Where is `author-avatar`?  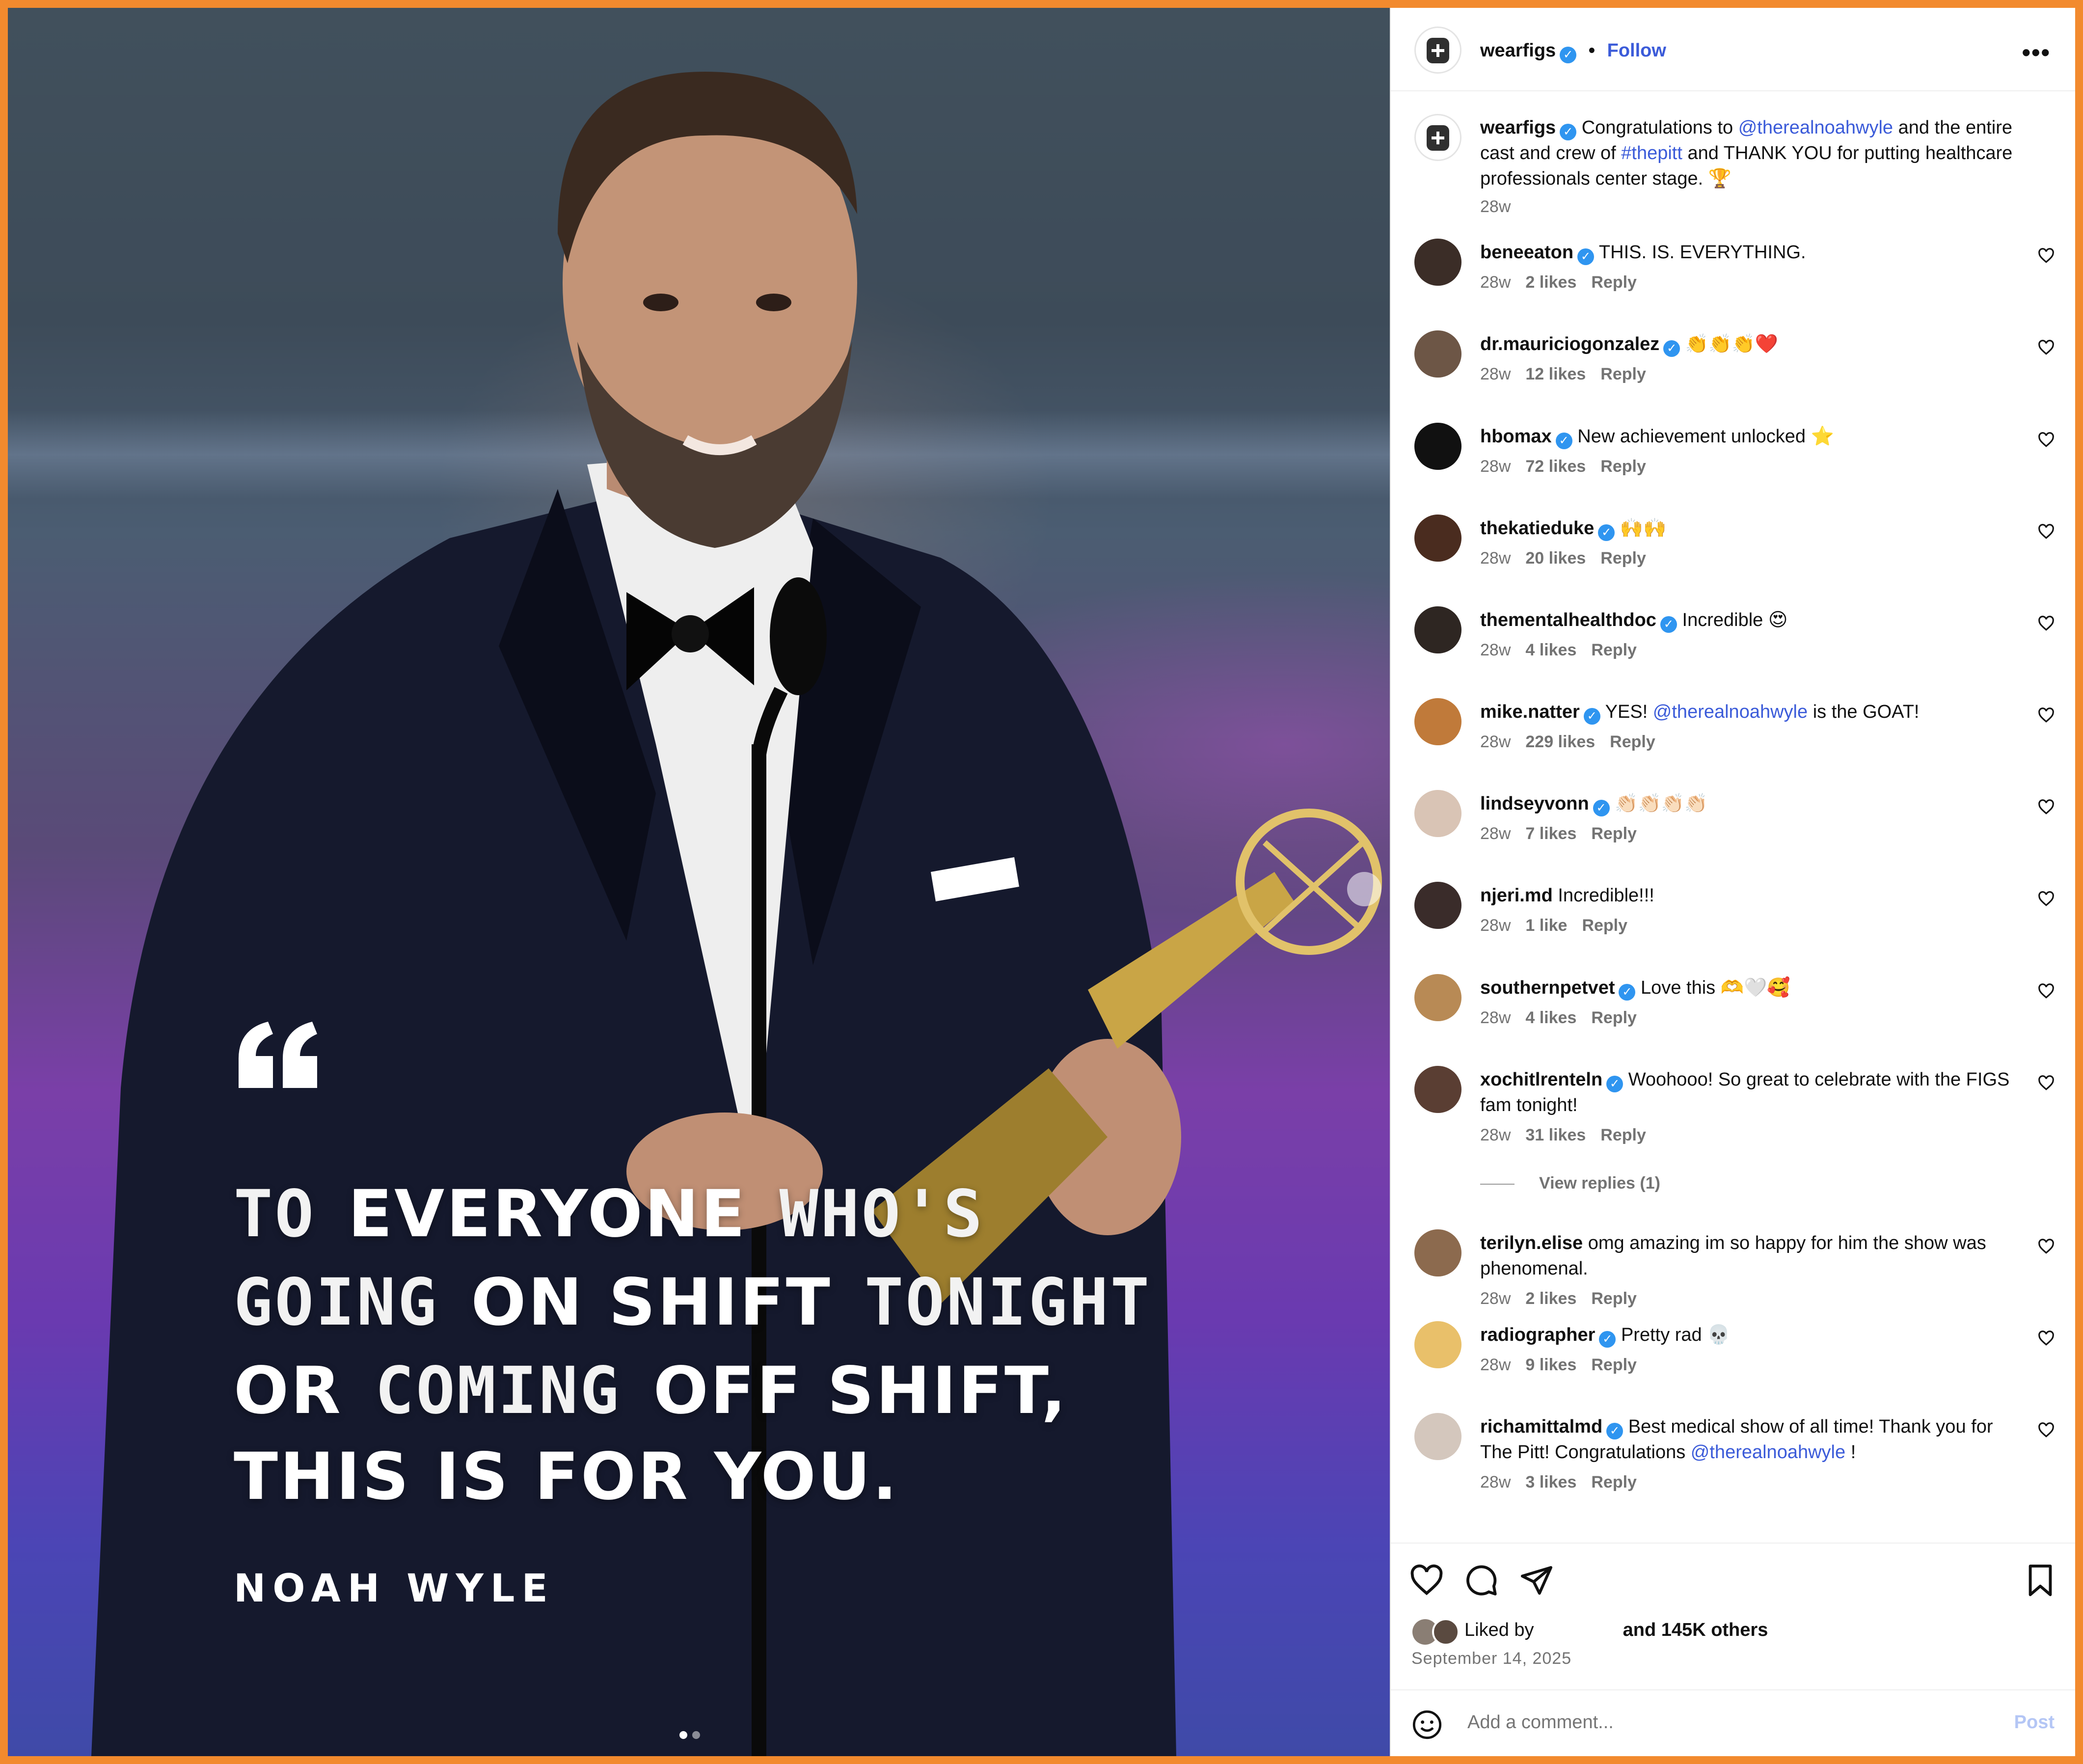
author-avatar is located at coordinates (1437, 50).